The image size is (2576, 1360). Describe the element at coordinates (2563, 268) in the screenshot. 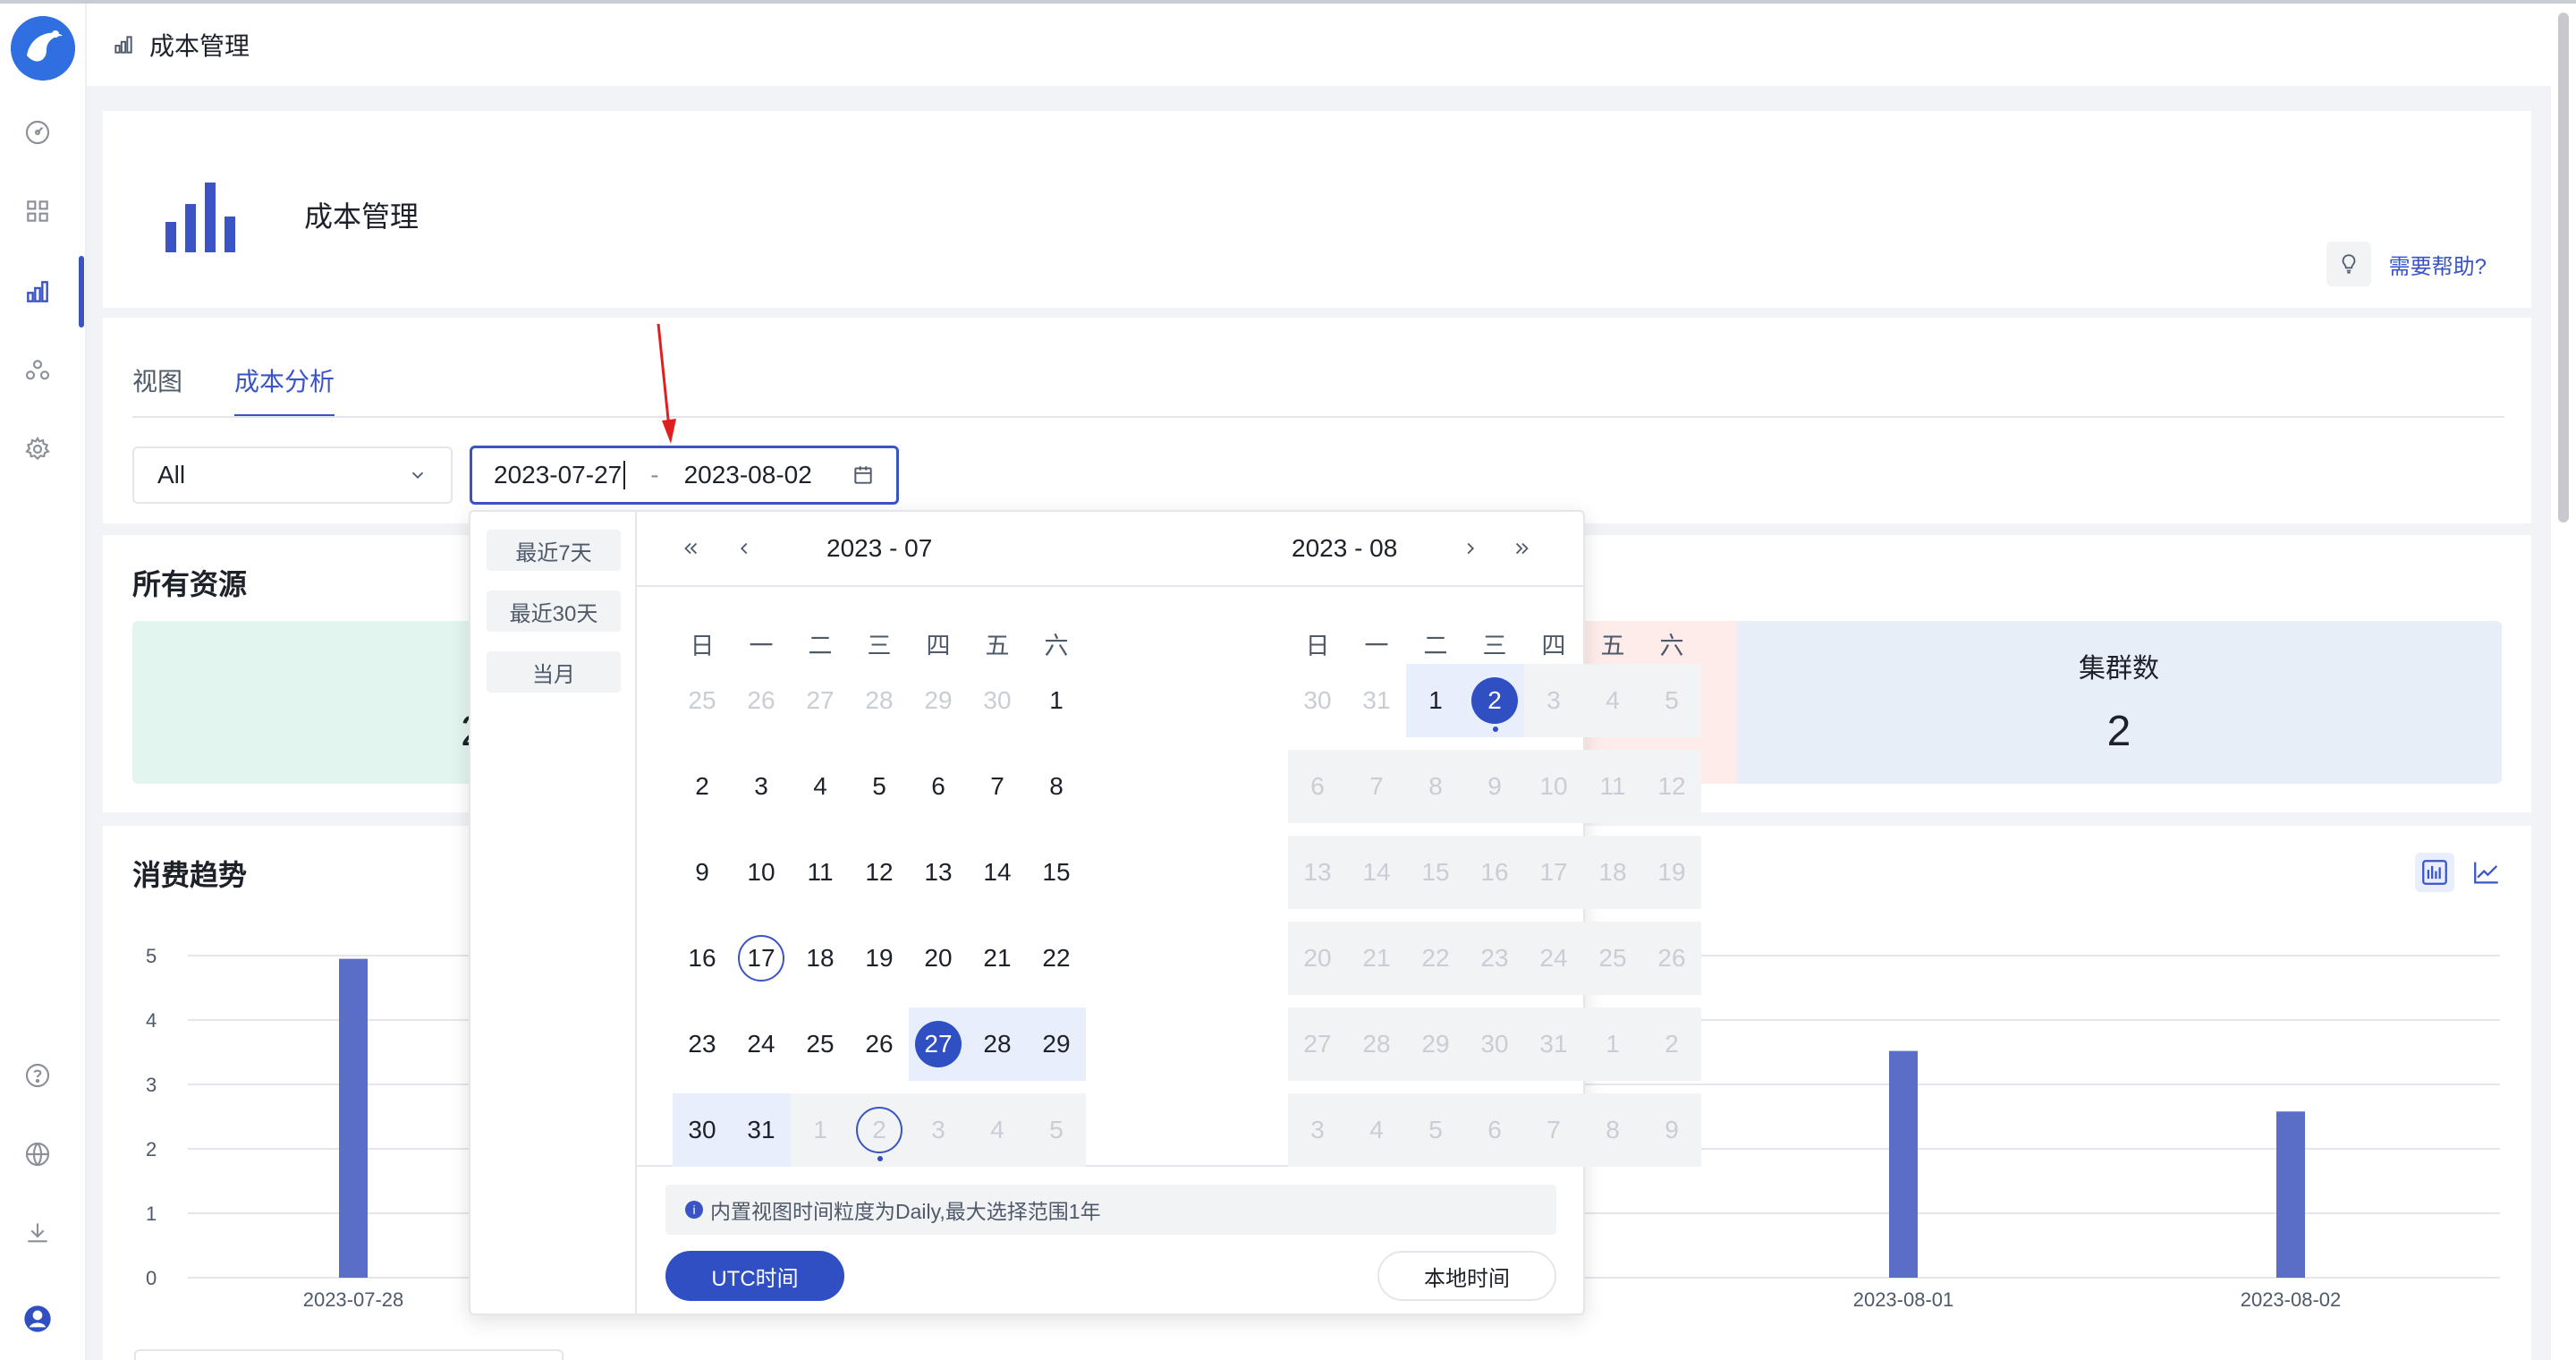

I see `scrollbar-thumb` at that location.